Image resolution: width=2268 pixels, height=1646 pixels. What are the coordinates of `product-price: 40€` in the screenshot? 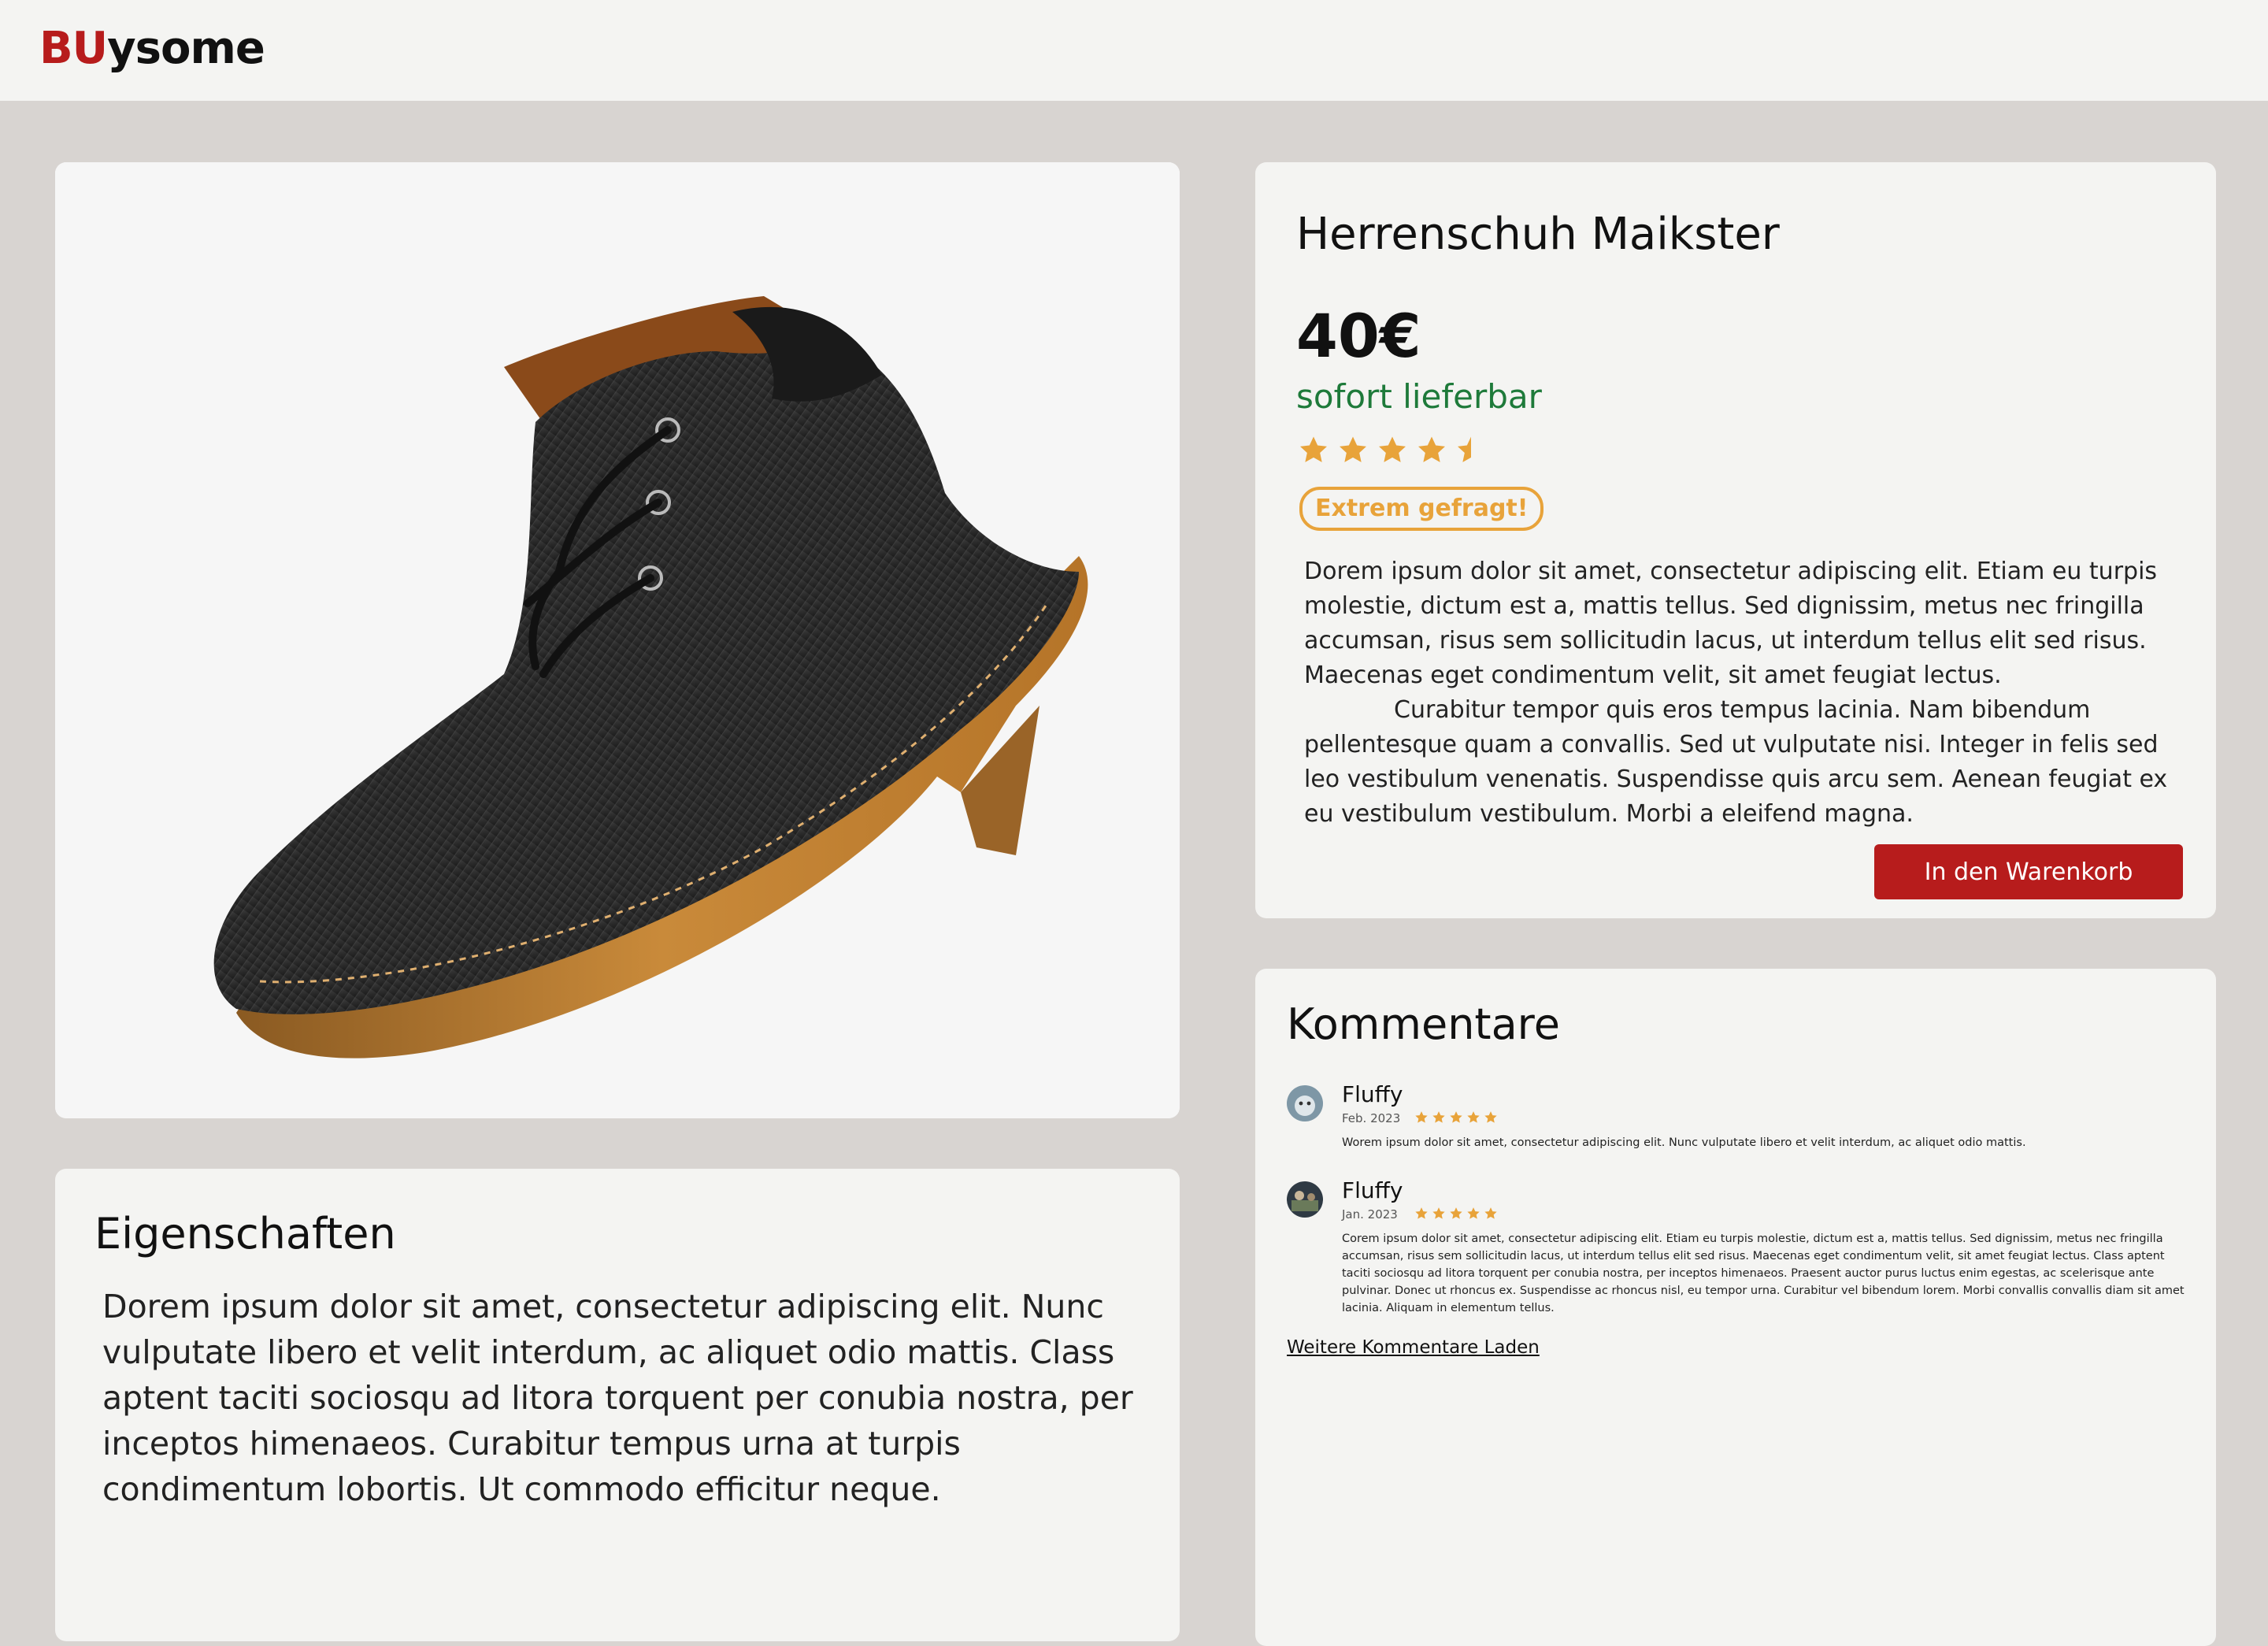 It's located at (1358, 336).